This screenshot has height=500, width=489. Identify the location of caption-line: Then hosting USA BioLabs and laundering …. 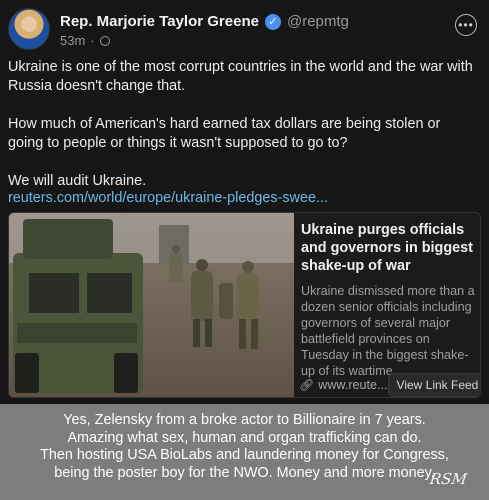
(244, 455).